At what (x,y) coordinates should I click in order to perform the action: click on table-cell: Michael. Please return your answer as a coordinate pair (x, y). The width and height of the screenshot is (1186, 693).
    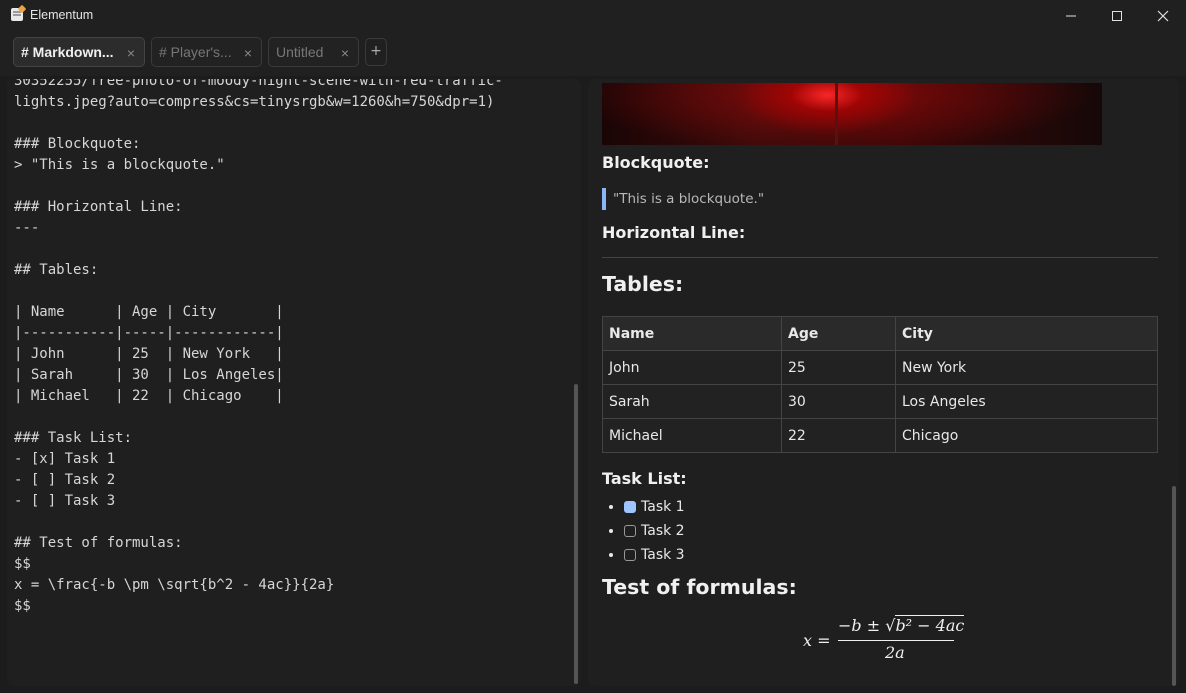
    Looking at the image, I should click on (692, 435).